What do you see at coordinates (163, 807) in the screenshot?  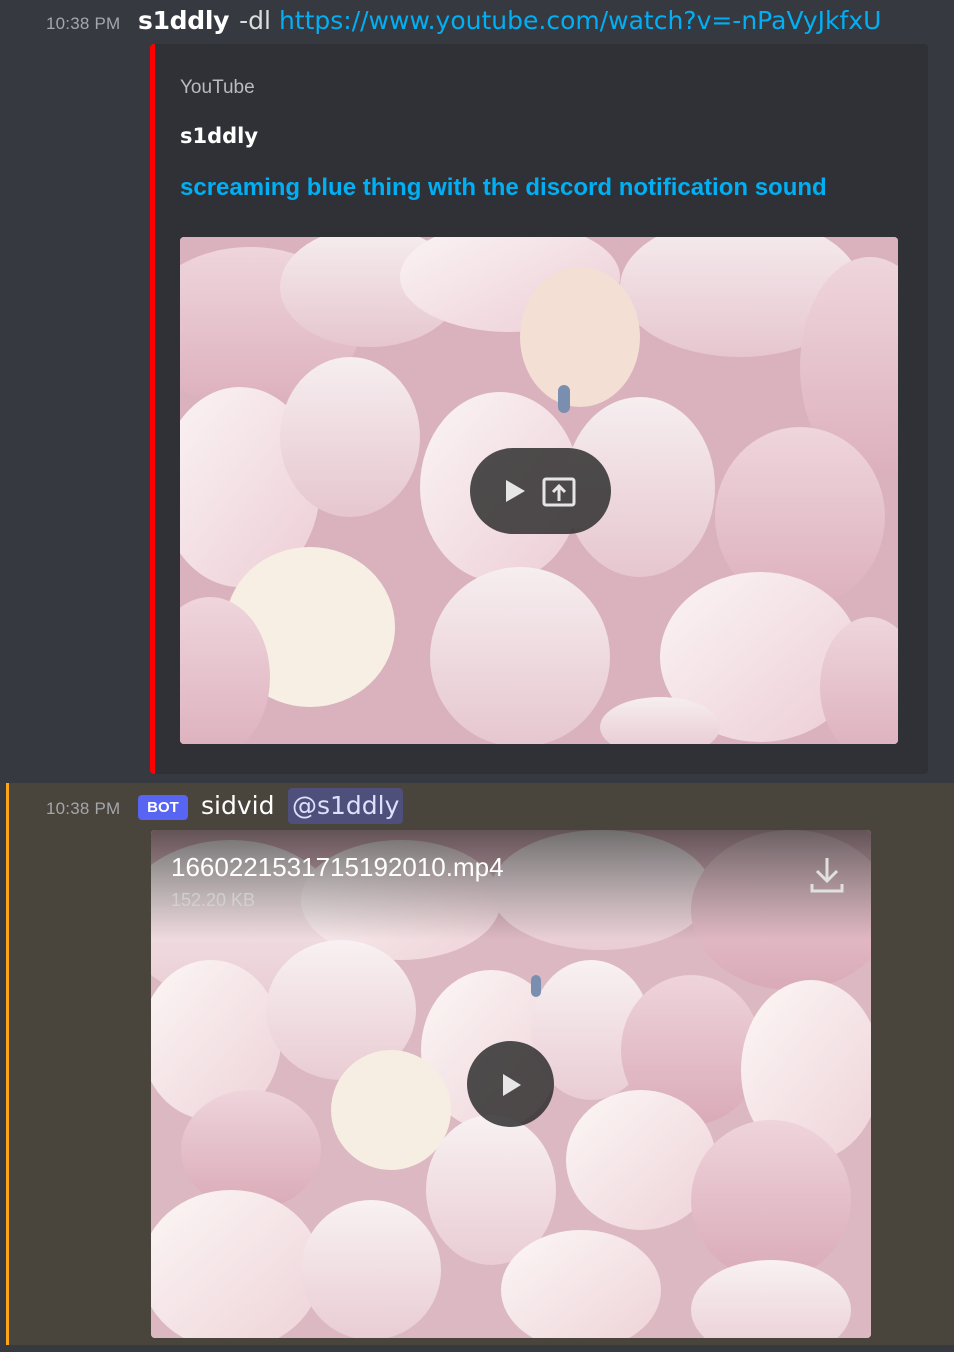 I see `bot-tag: BOT` at bounding box center [163, 807].